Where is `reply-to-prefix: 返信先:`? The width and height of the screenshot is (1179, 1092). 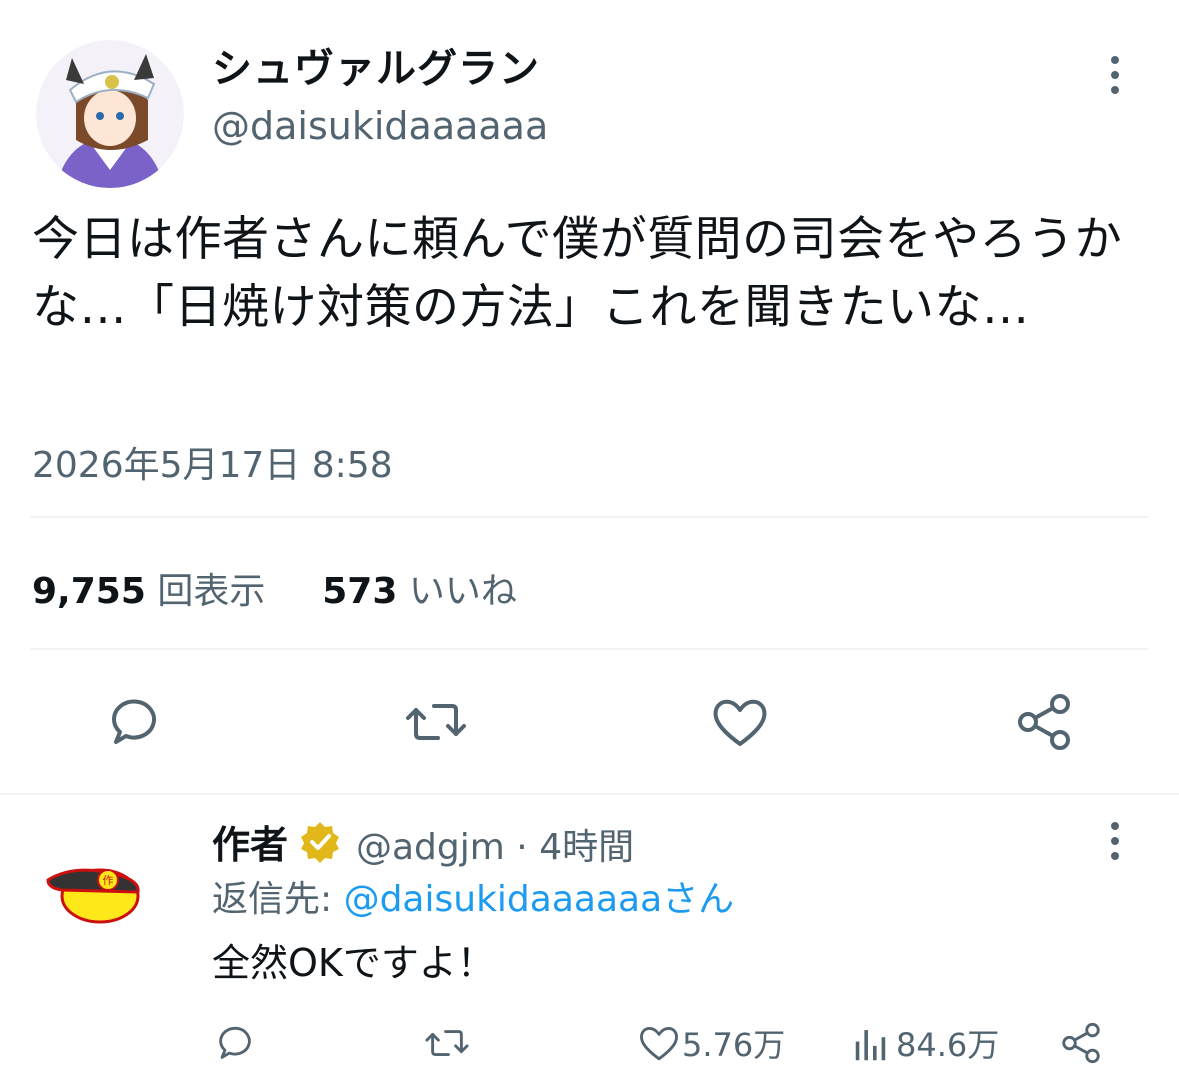
reply-to-prefix: 返信先: is located at coordinates (278, 899).